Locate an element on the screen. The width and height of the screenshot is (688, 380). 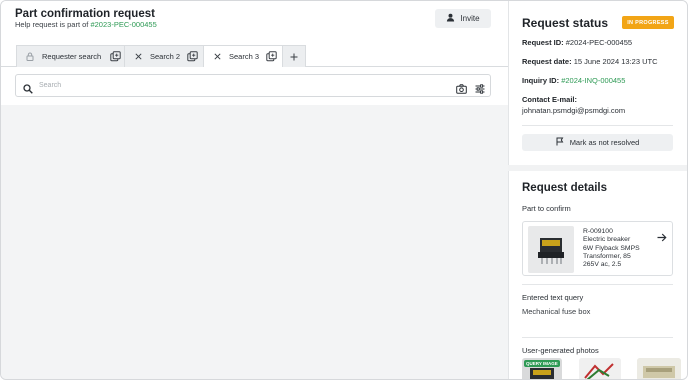
request-id-row: Request ID: #2024-PEC-000455 is located at coordinates (577, 42).